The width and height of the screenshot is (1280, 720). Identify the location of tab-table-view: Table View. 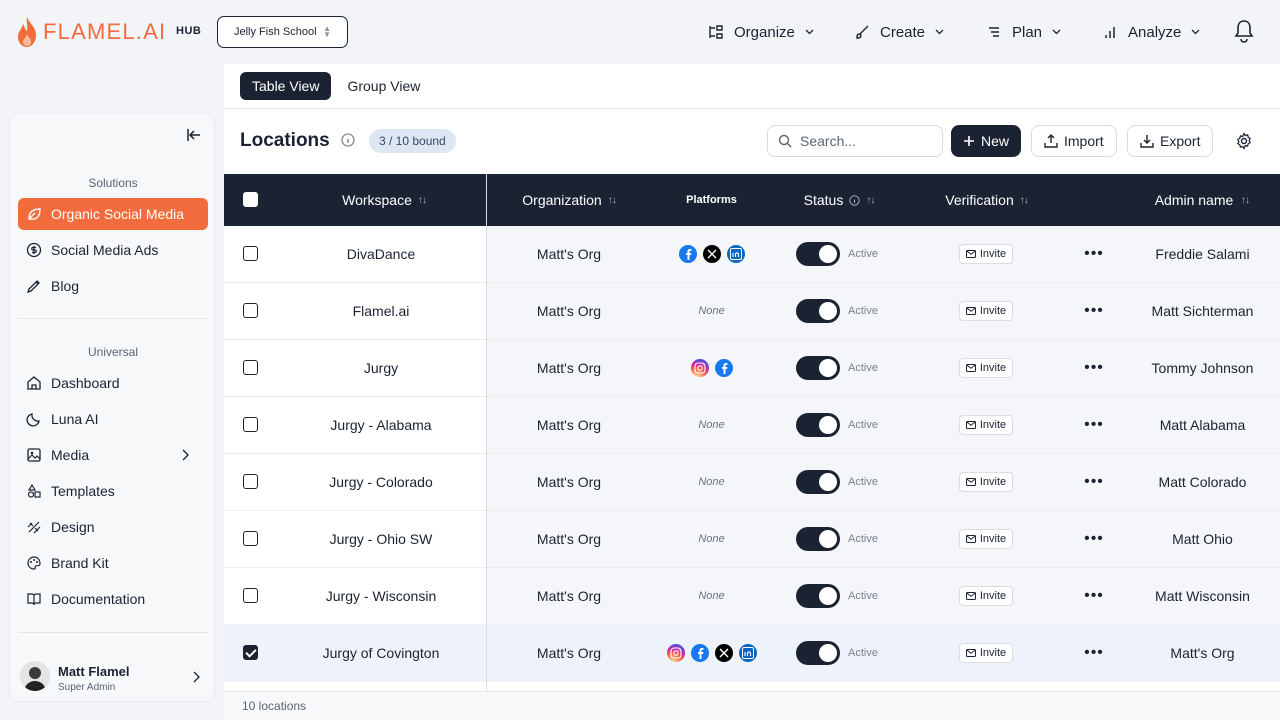
(286, 86).